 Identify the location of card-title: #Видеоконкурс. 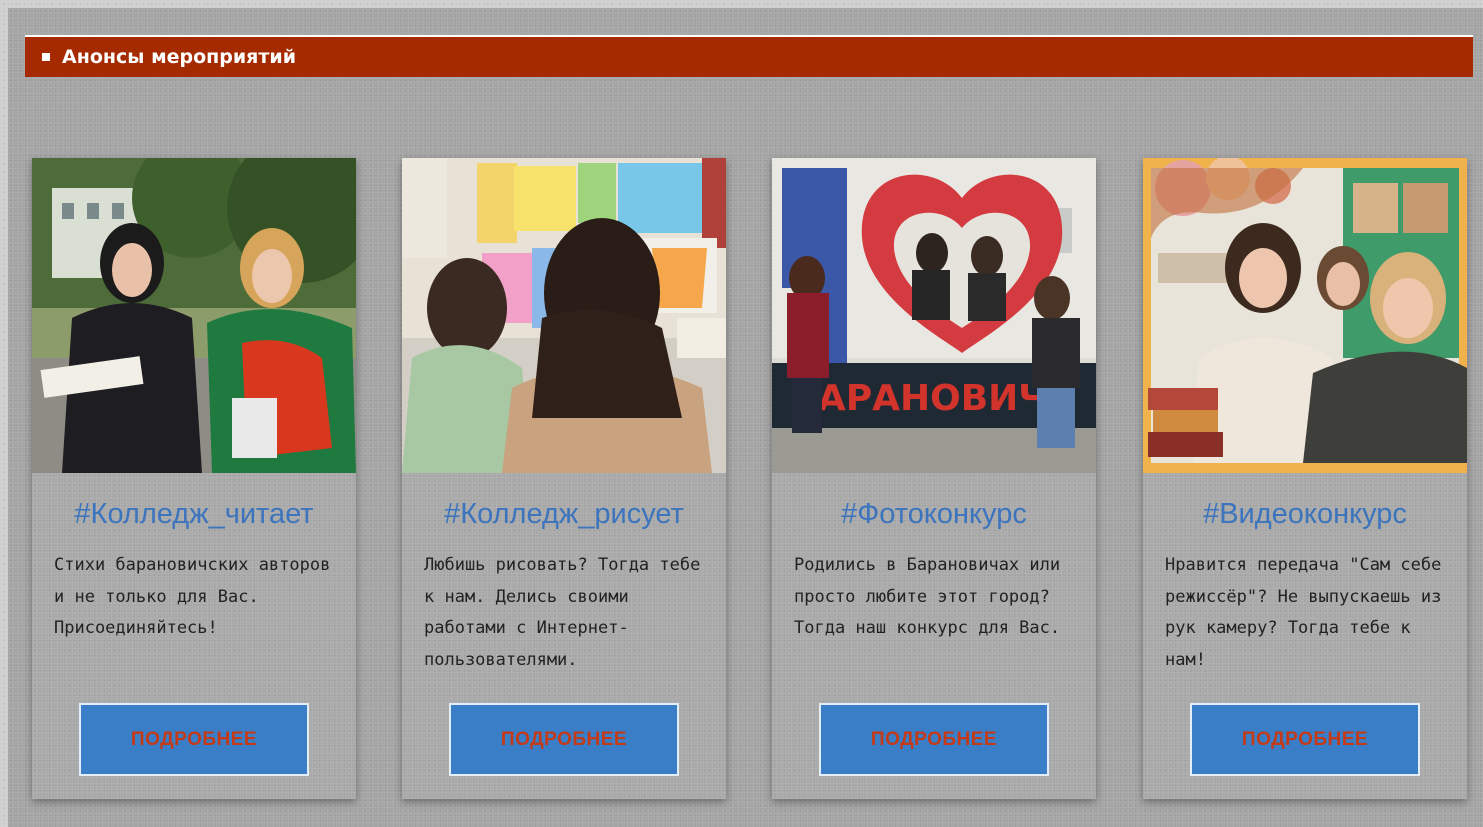
(1305, 514).